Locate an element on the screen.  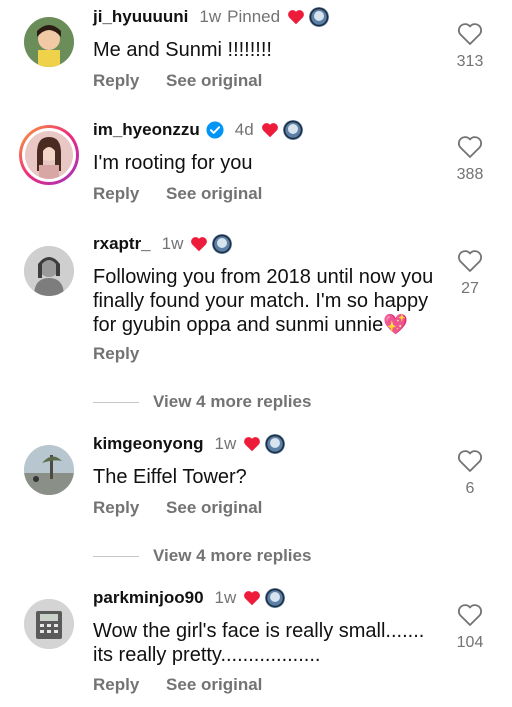
verified-badge-icon is located at coordinates (215, 130).